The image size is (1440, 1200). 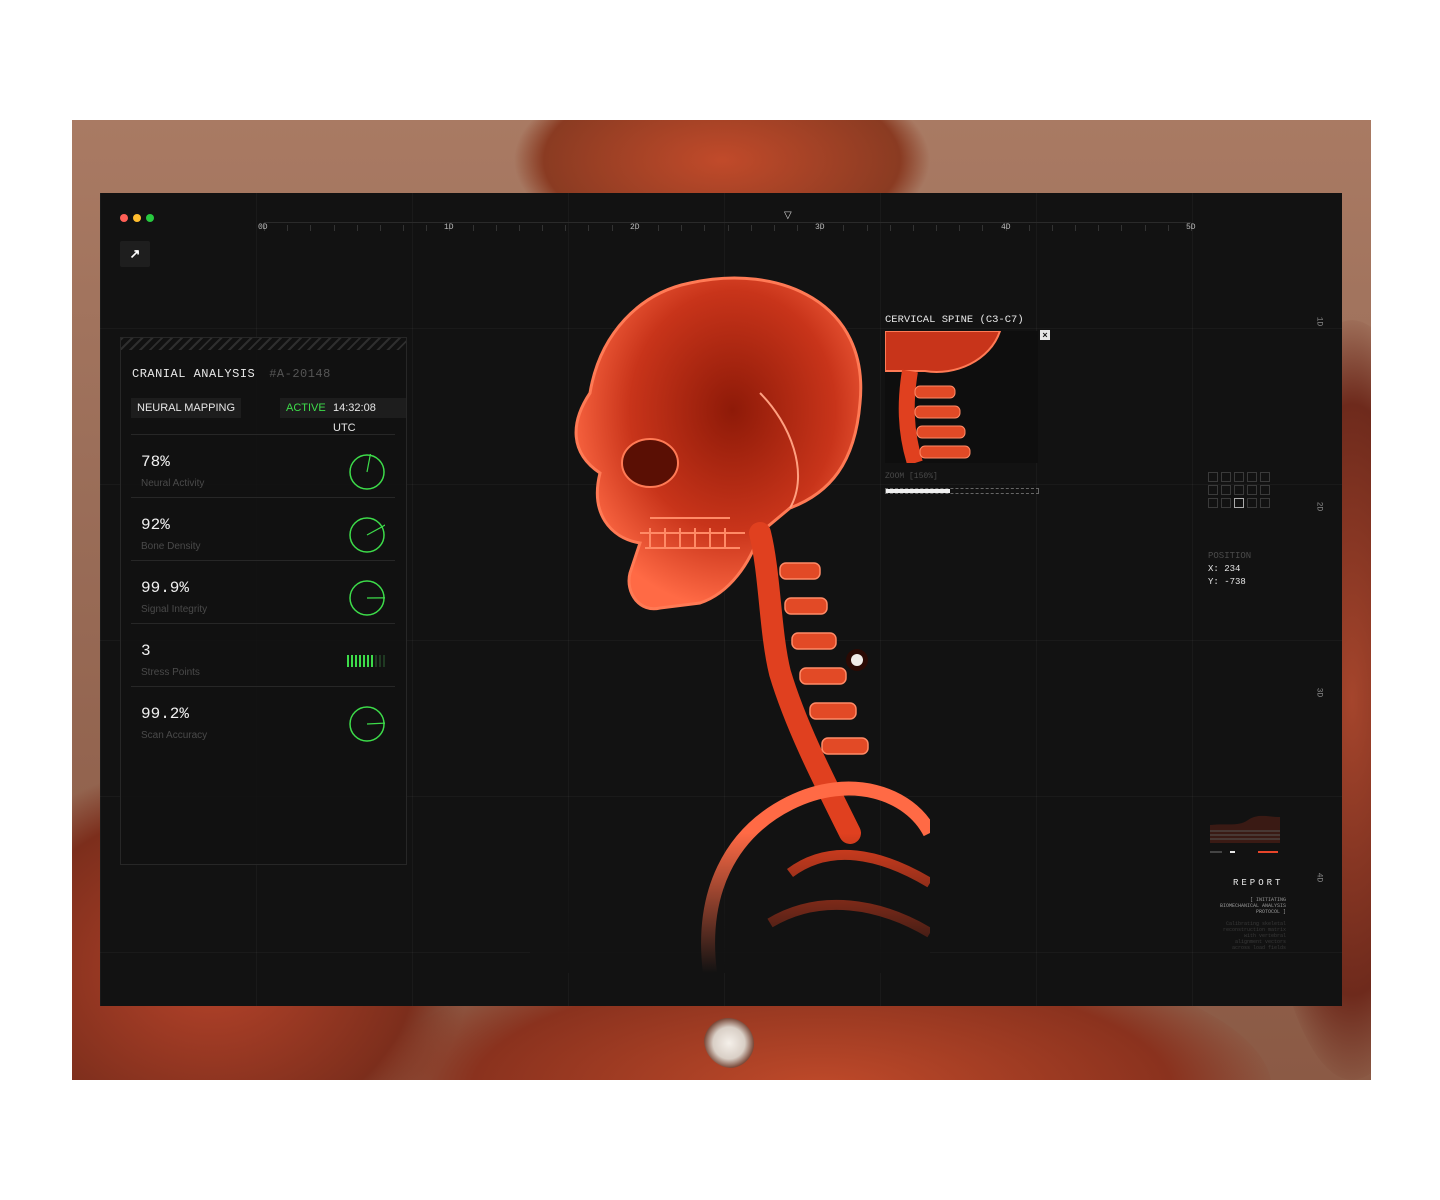 I want to click on zoom-slider, so click(x=962, y=491).